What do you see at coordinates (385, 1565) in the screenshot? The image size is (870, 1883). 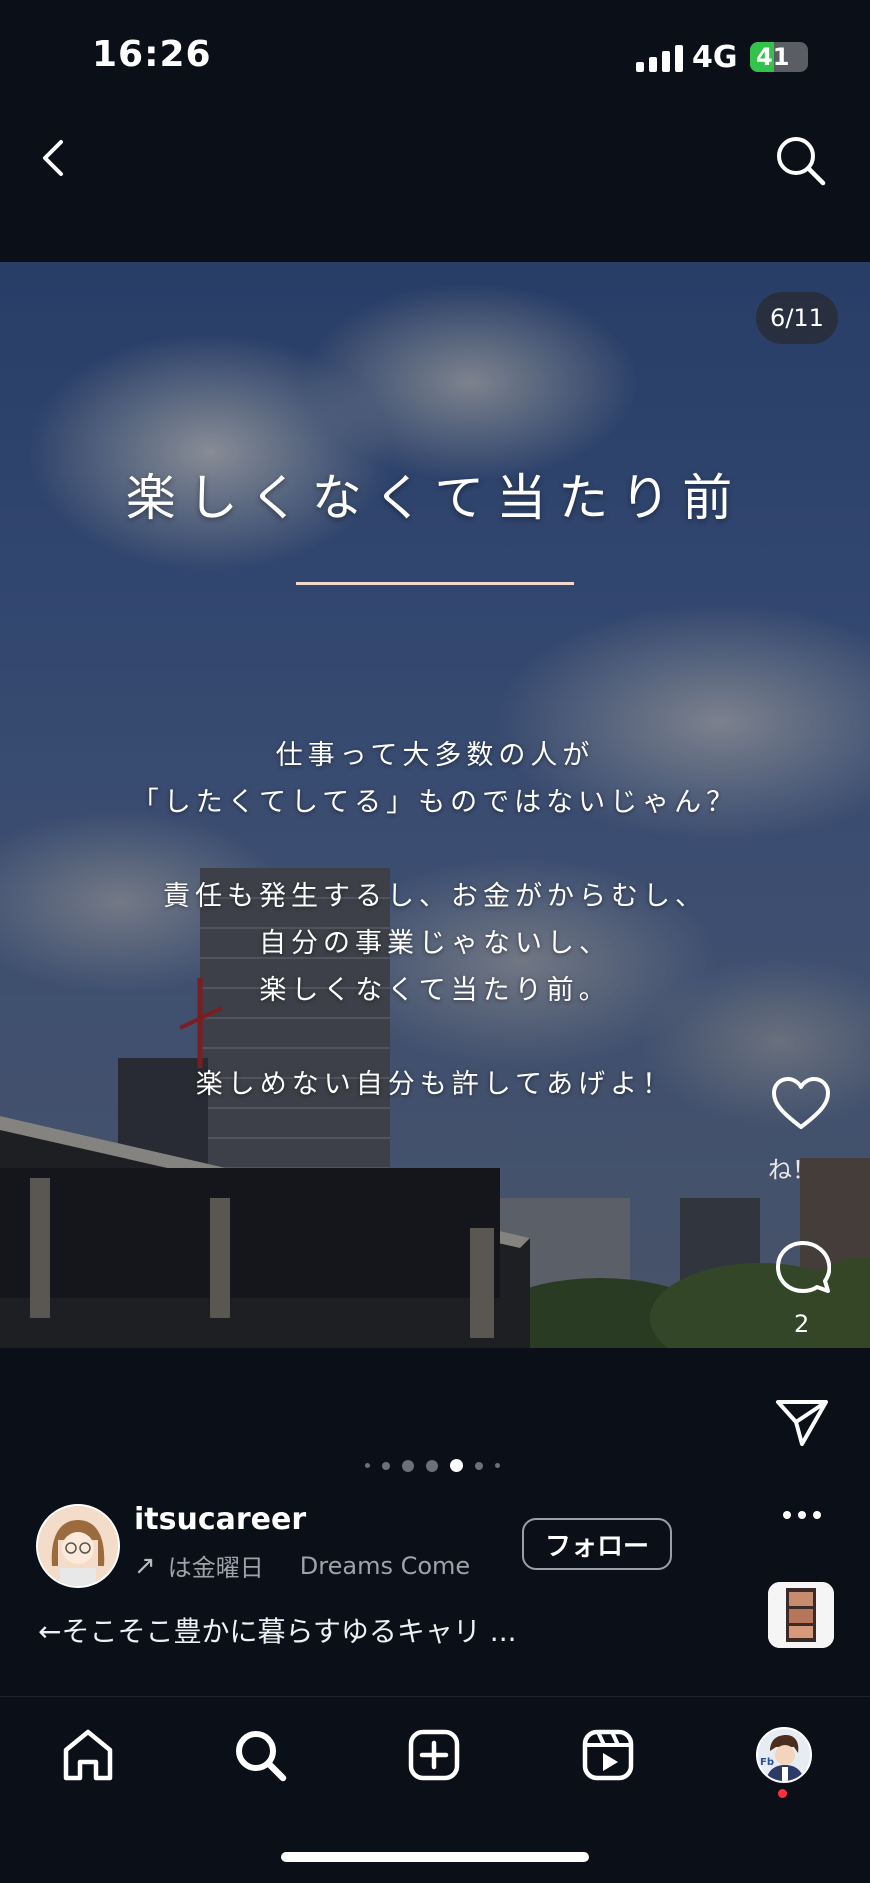 I see `music-title: Dreams Come` at bounding box center [385, 1565].